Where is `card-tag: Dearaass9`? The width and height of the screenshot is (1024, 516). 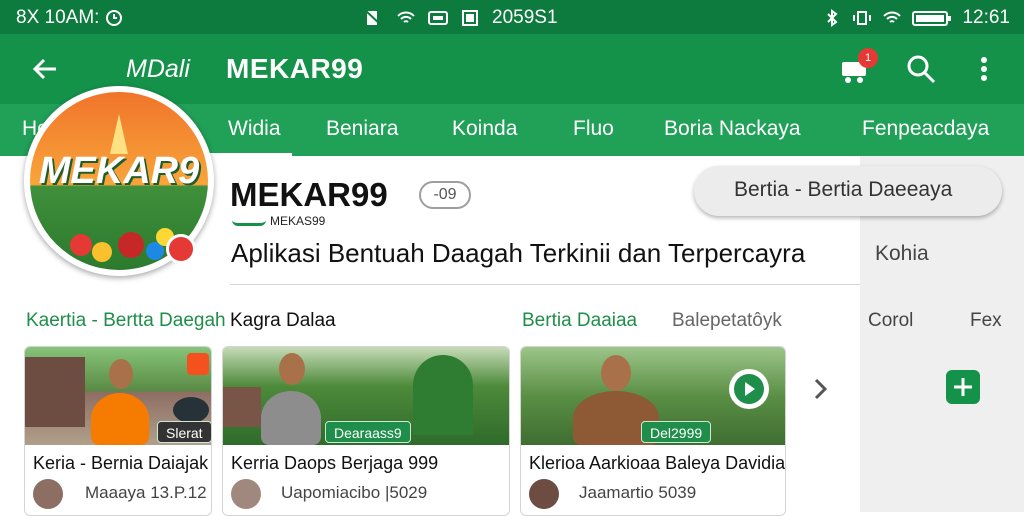
card-tag: Dearaass9 is located at coordinates (368, 432).